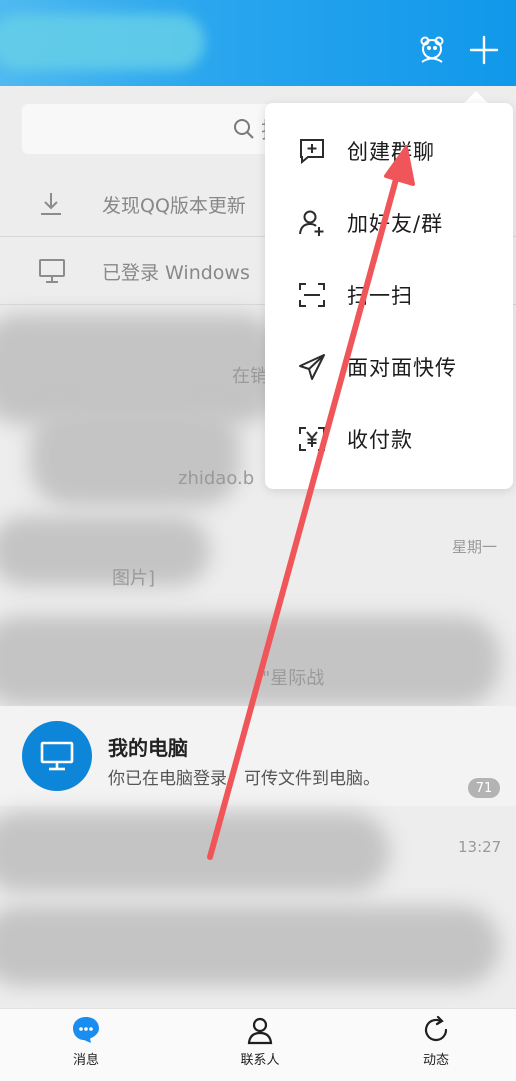  What do you see at coordinates (244, 129) in the screenshot?
I see `search-icon` at bounding box center [244, 129].